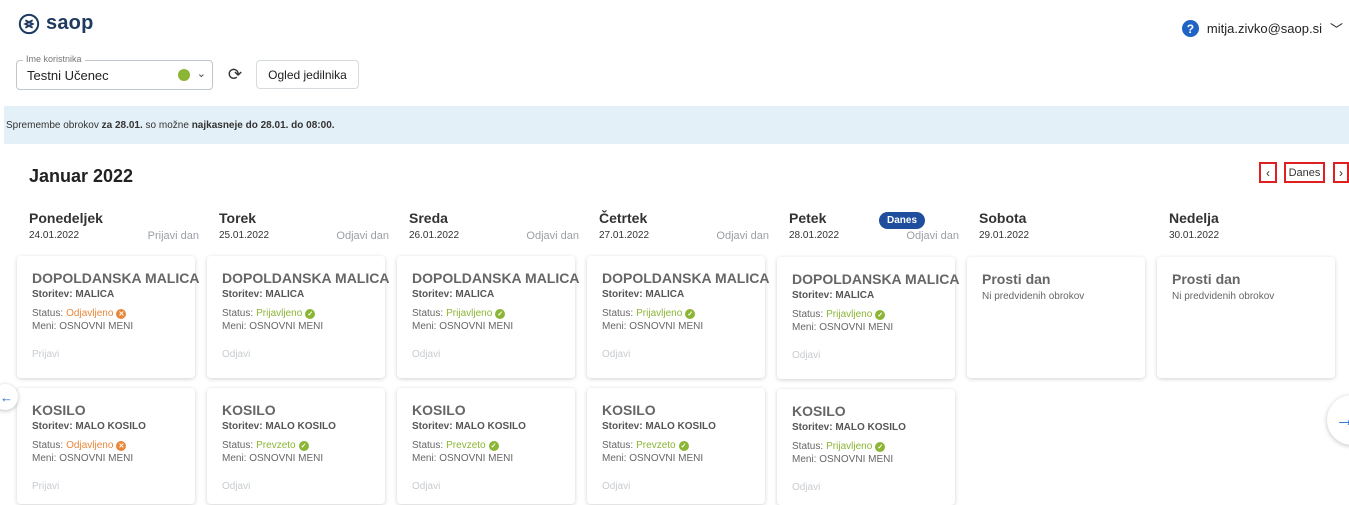 This screenshot has width=1349, height=505. What do you see at coordinates (9, 397) in the screenshot?
I see `scroll-left-button: ←` at bounding box center [9, 397].